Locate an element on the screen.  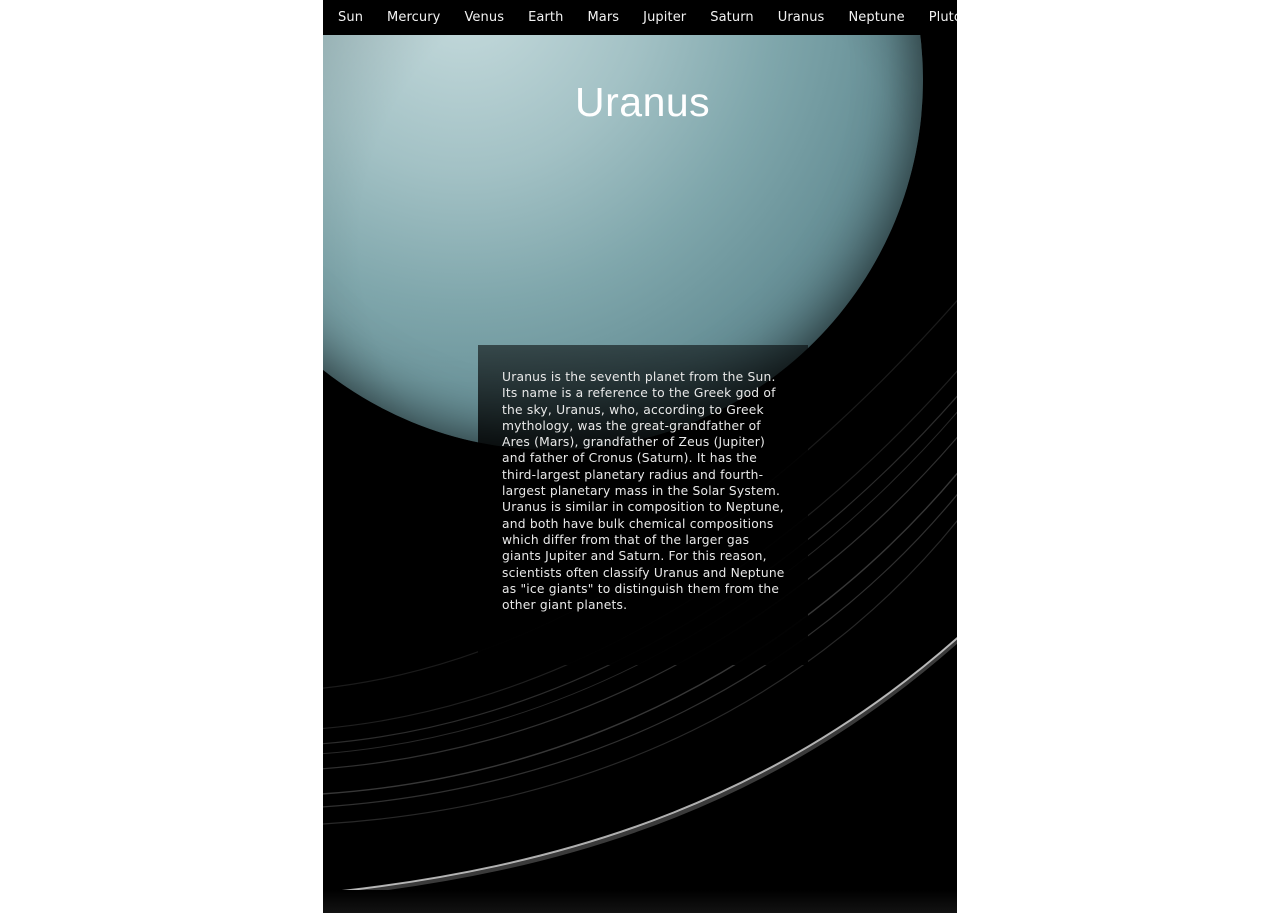
nav-link-sun: Sun is located at coordinates (350, 17).